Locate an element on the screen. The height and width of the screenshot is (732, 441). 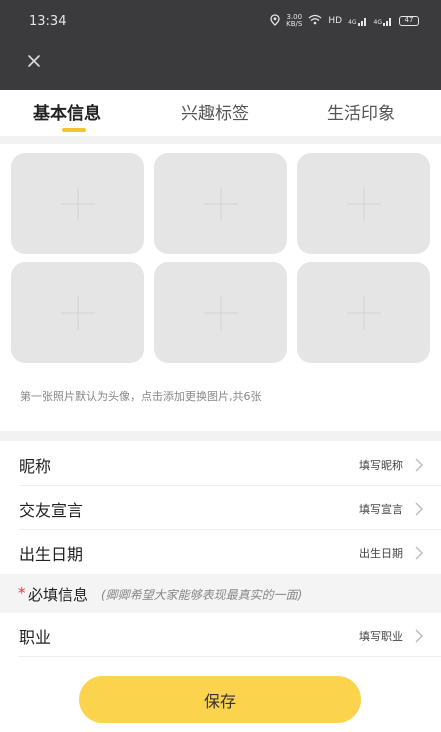
battery-icon: 47 is located at coordinates (409, 21).